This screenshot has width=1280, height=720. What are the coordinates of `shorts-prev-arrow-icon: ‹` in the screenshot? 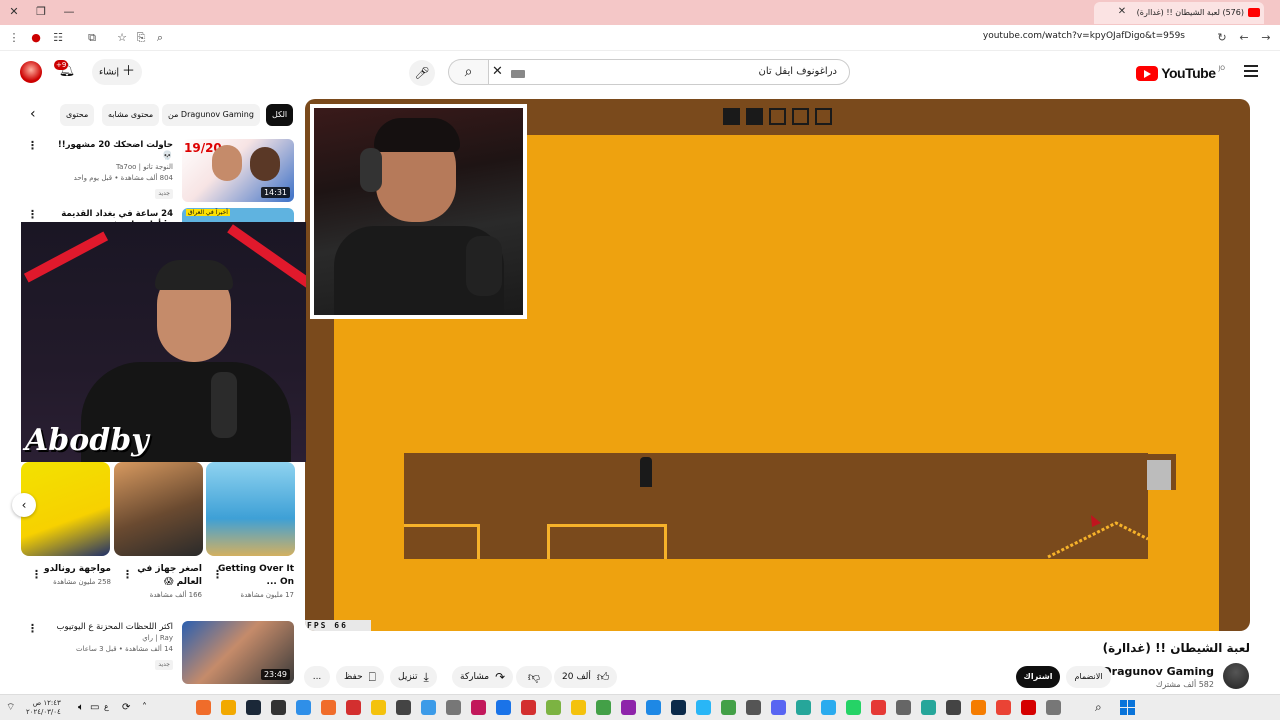 It's located at (24, 505).